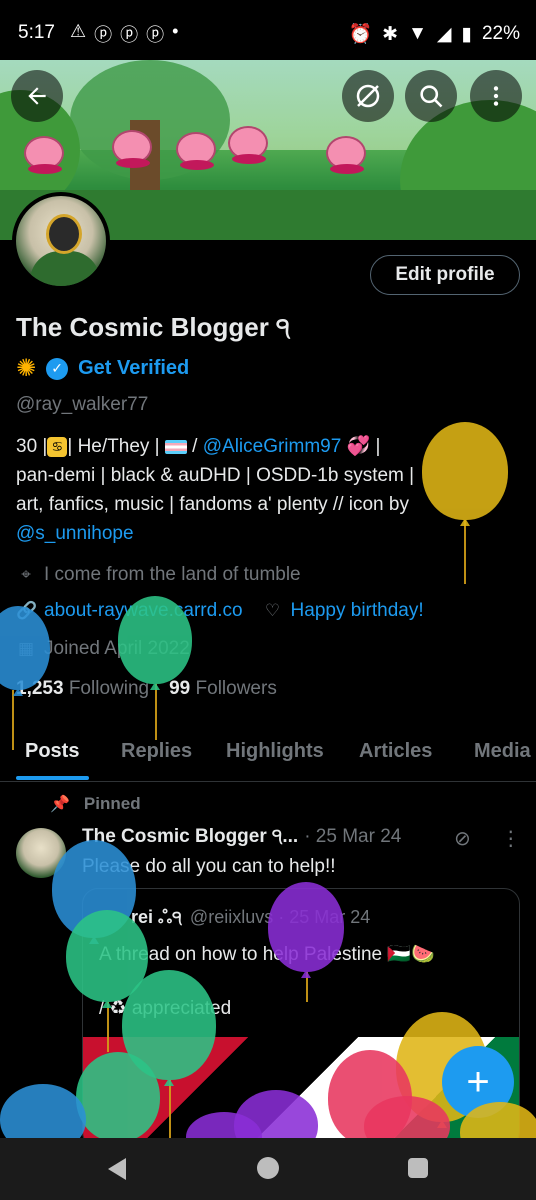  I want to click on tweet-actions: ⊘ ⋮, so click(487, 838).